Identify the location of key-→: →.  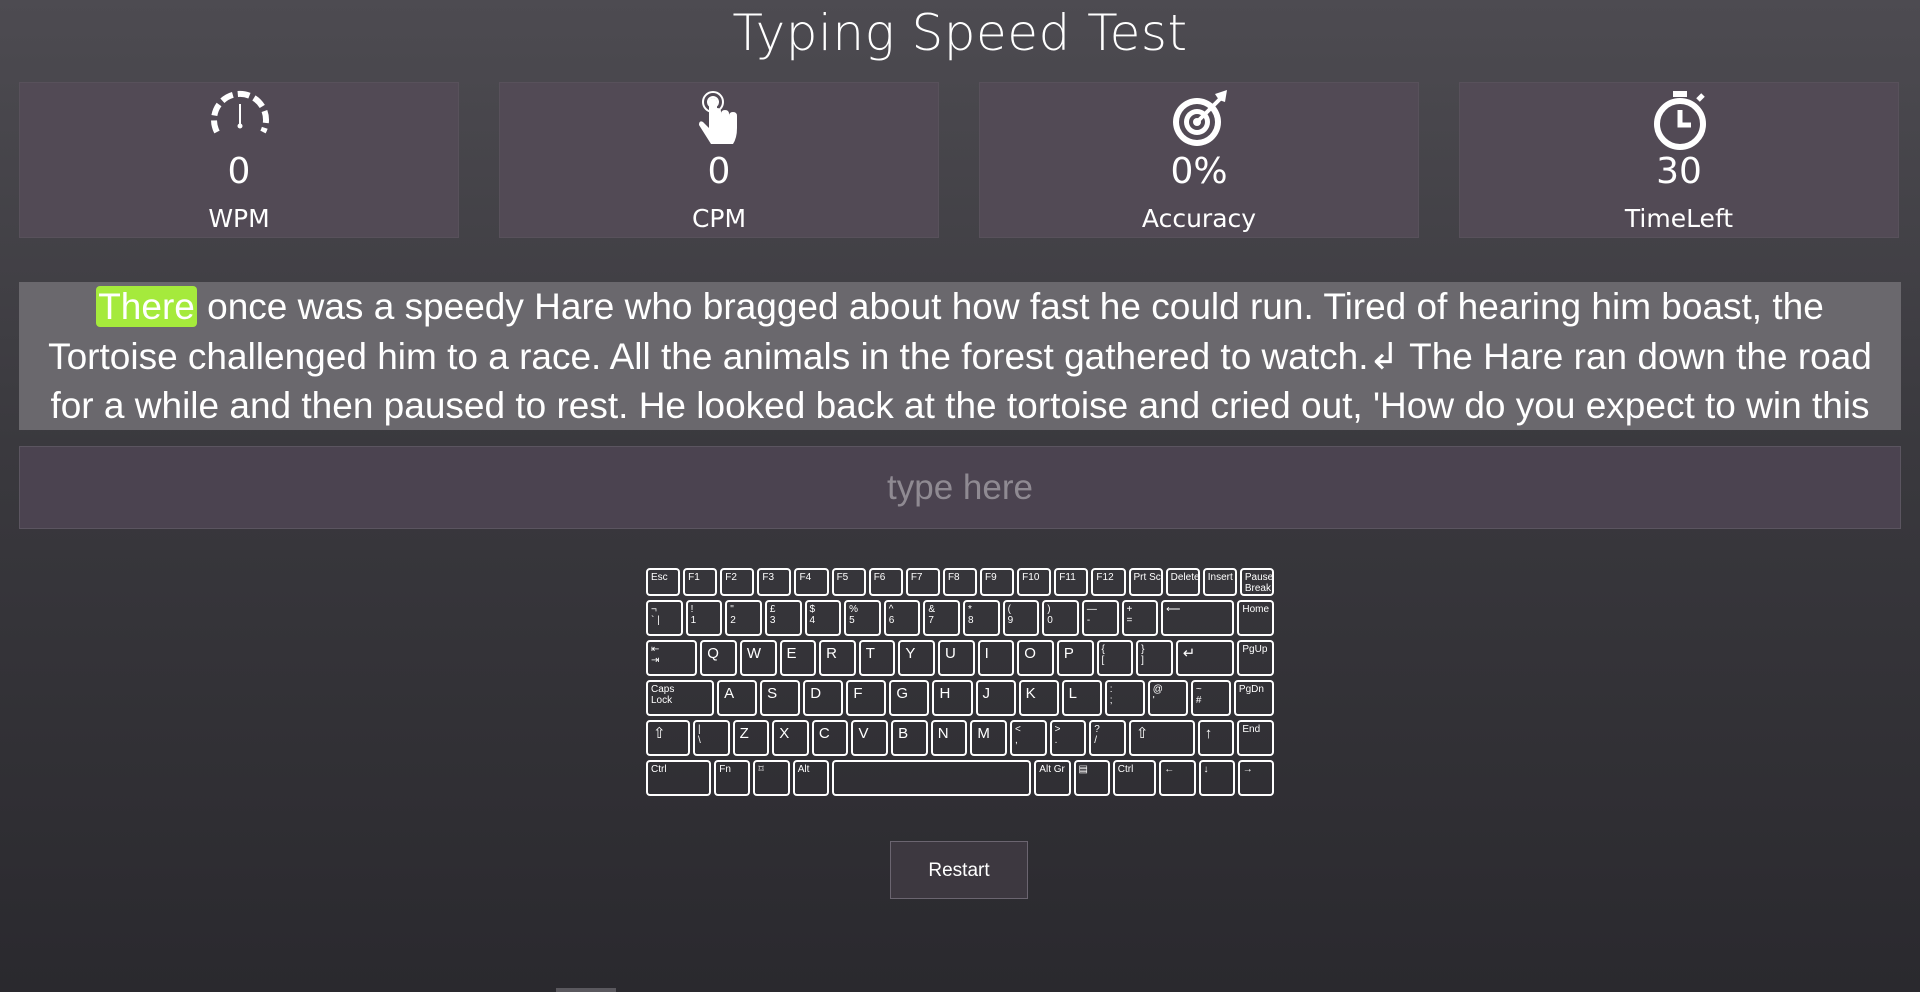
(1255, 778).